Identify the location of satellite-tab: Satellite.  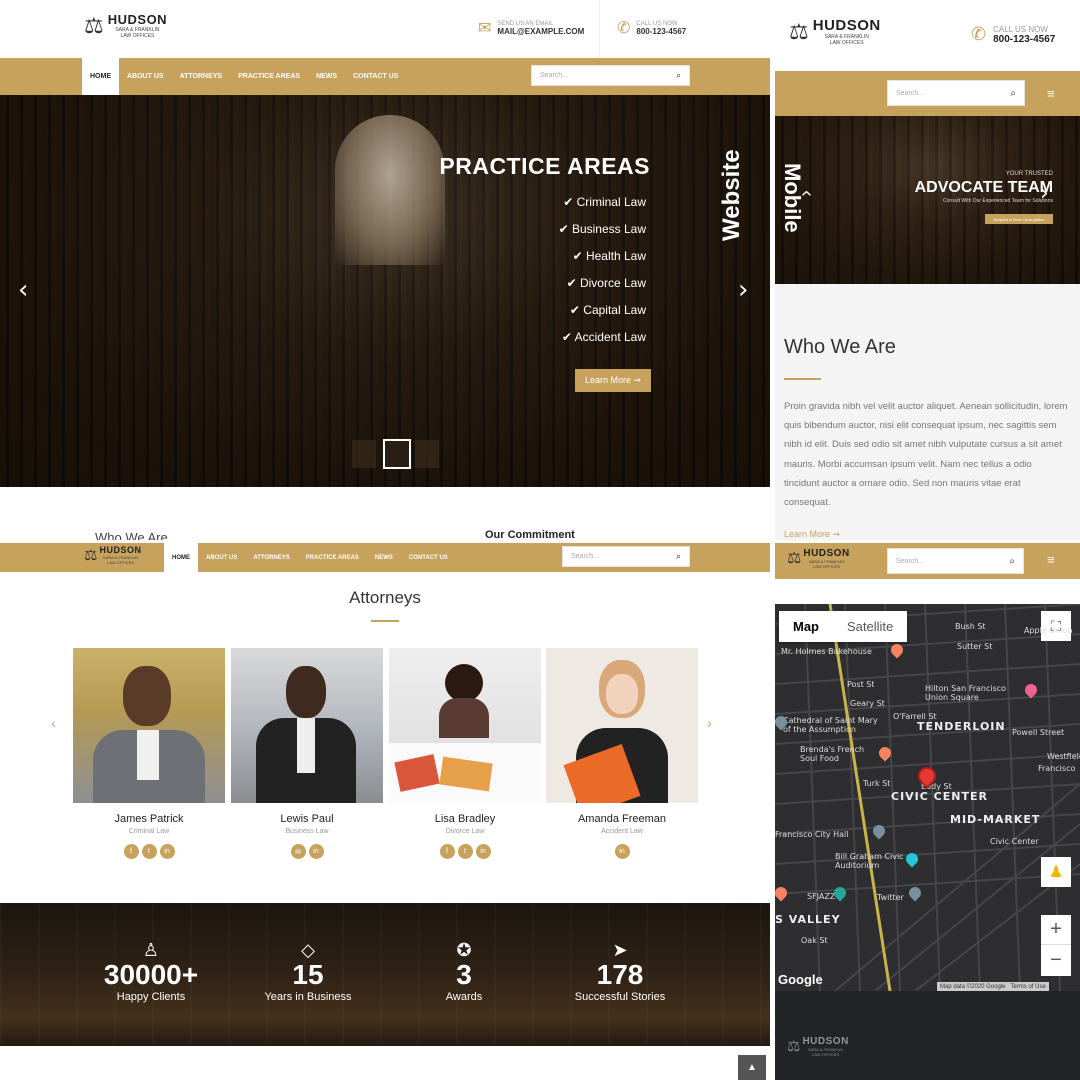
(870, 626).